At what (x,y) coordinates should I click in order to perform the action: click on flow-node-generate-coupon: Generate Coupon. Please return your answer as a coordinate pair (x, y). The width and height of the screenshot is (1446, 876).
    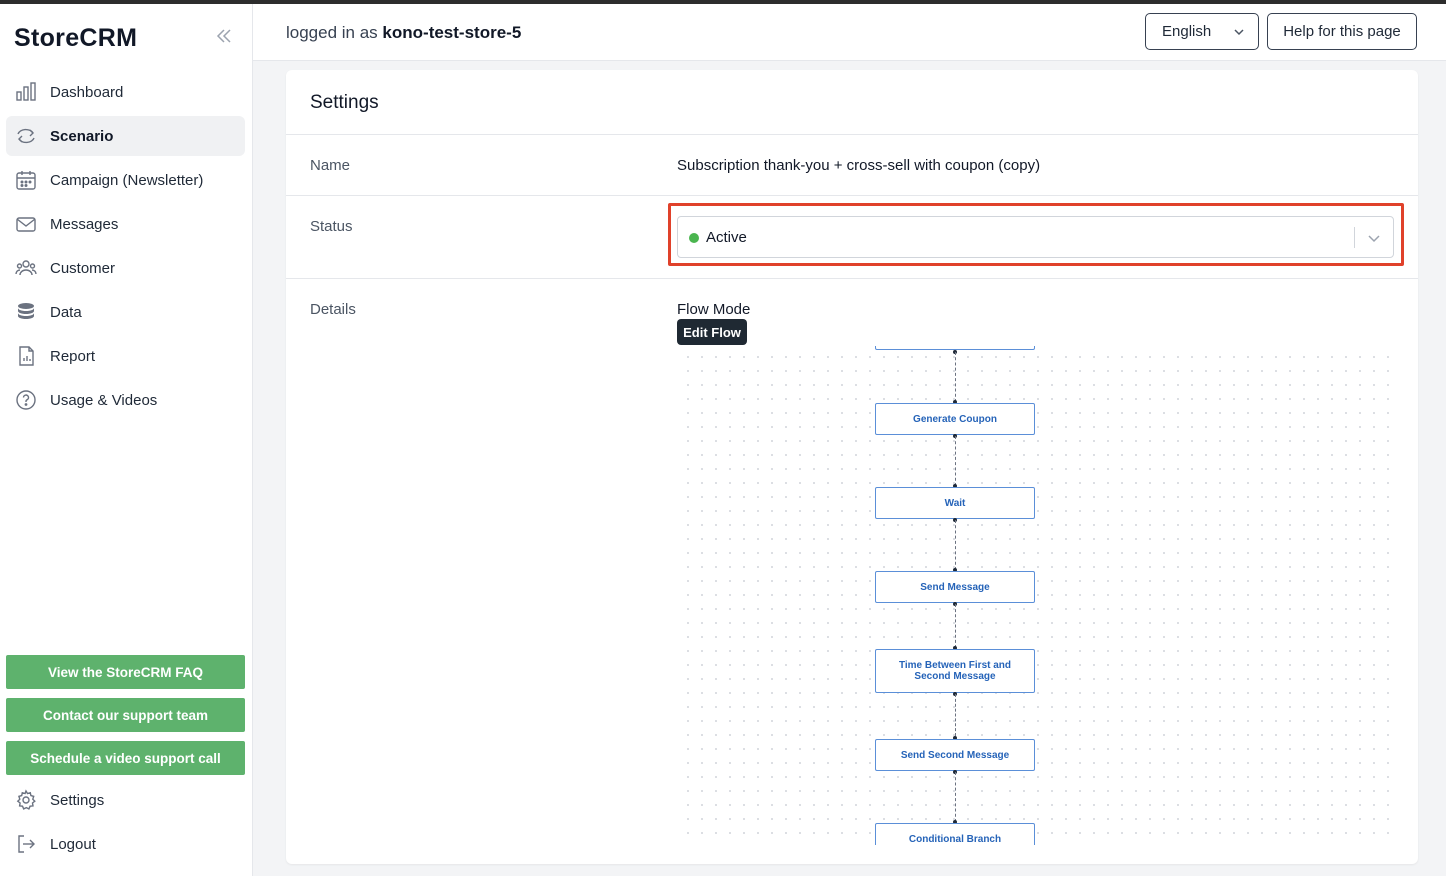
    Looking at the image, I should click on (955, 419).